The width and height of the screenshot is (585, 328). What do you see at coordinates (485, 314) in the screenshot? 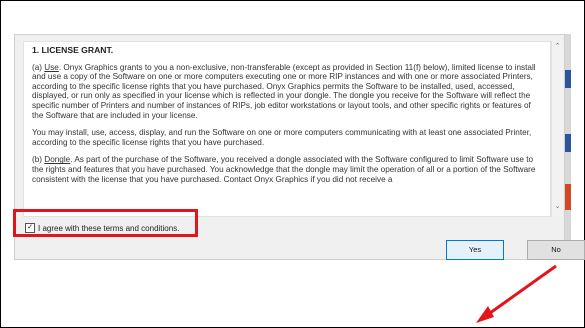
I see `annotation-arrow-head` at bounding box center [485, 314].